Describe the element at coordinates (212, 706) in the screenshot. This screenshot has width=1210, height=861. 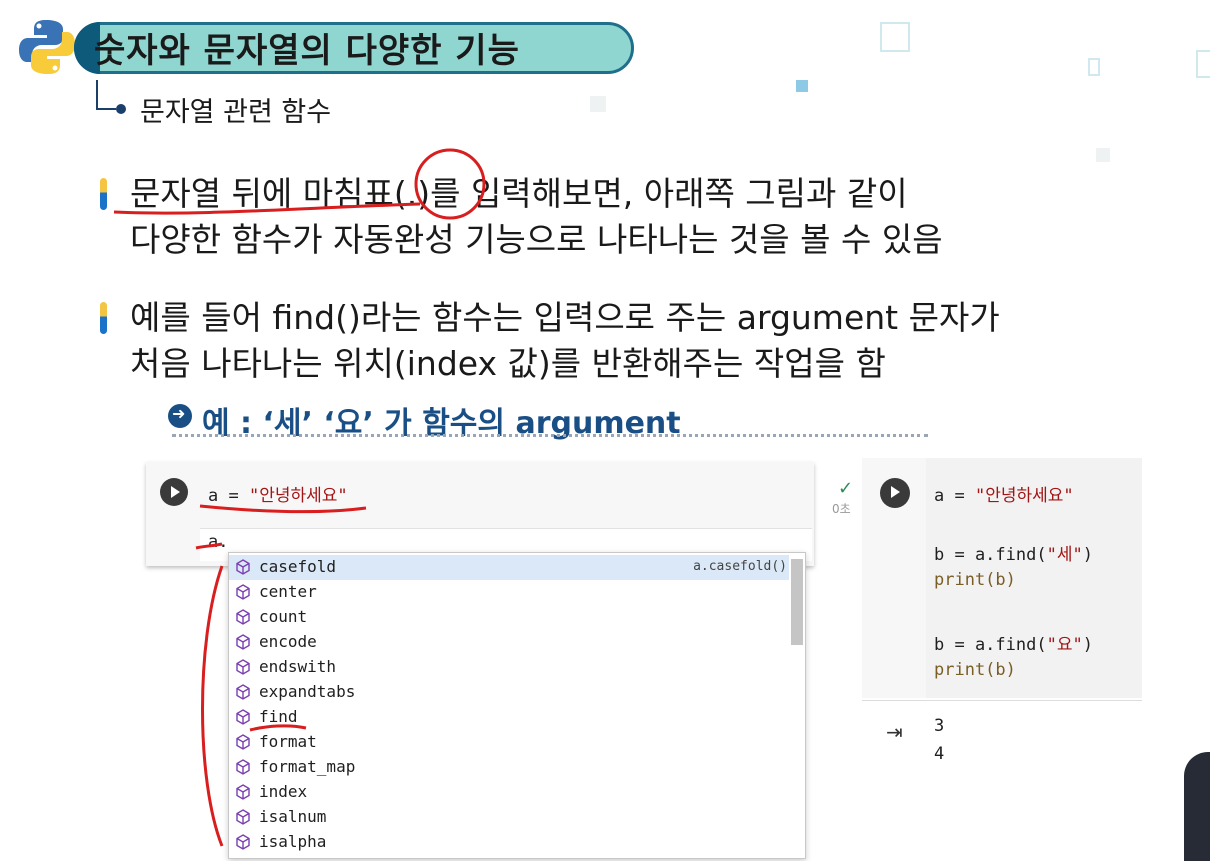
I see `annotation-bracket` at that location.